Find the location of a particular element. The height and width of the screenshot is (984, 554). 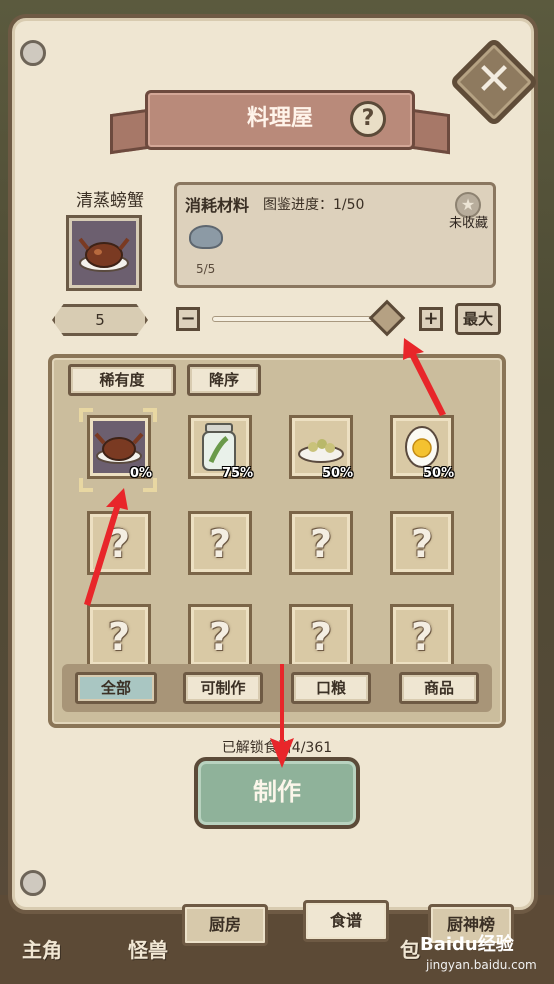

arrow-to-crab-slot-icon is located at coordinates (106, 547).